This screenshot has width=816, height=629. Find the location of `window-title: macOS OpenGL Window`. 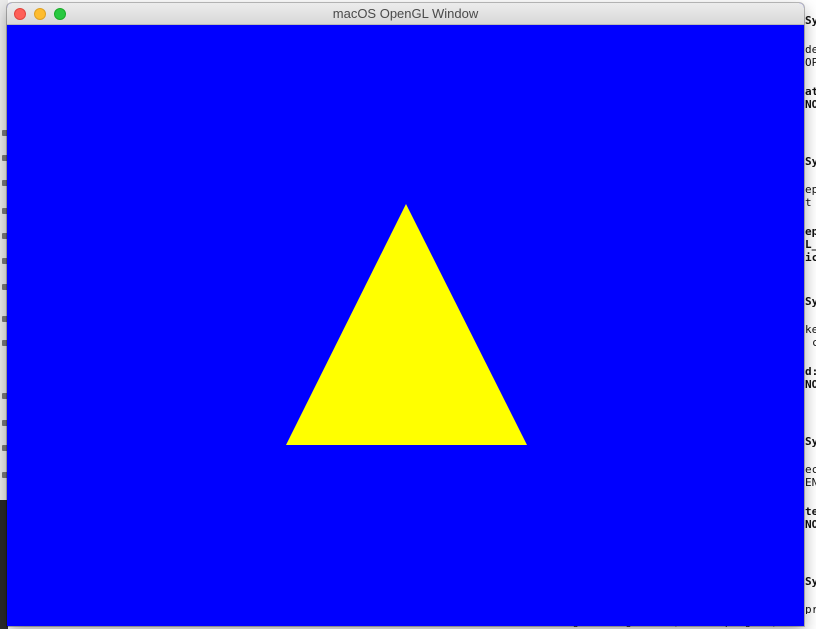

window-title: macOS OpenGL Window is located at coordinates (405, 13).